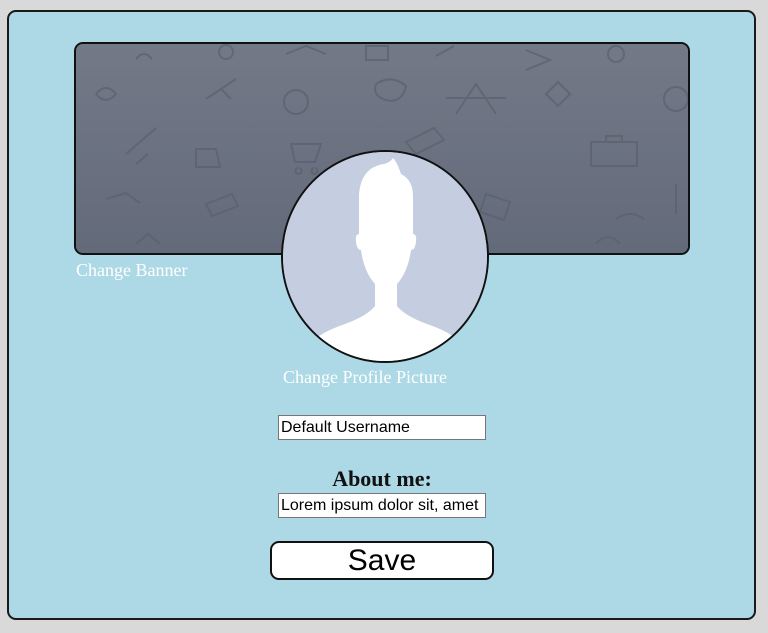 This screenshot has width=768, height=633. Describe the element at coordinates (131, 270) in the screenshot. I see `change-banner-link: Change Banner` at that location.